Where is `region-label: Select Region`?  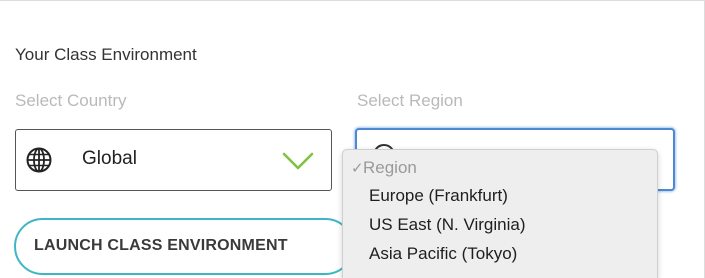 region-label: Select Region is located at coordinates (410, 100).